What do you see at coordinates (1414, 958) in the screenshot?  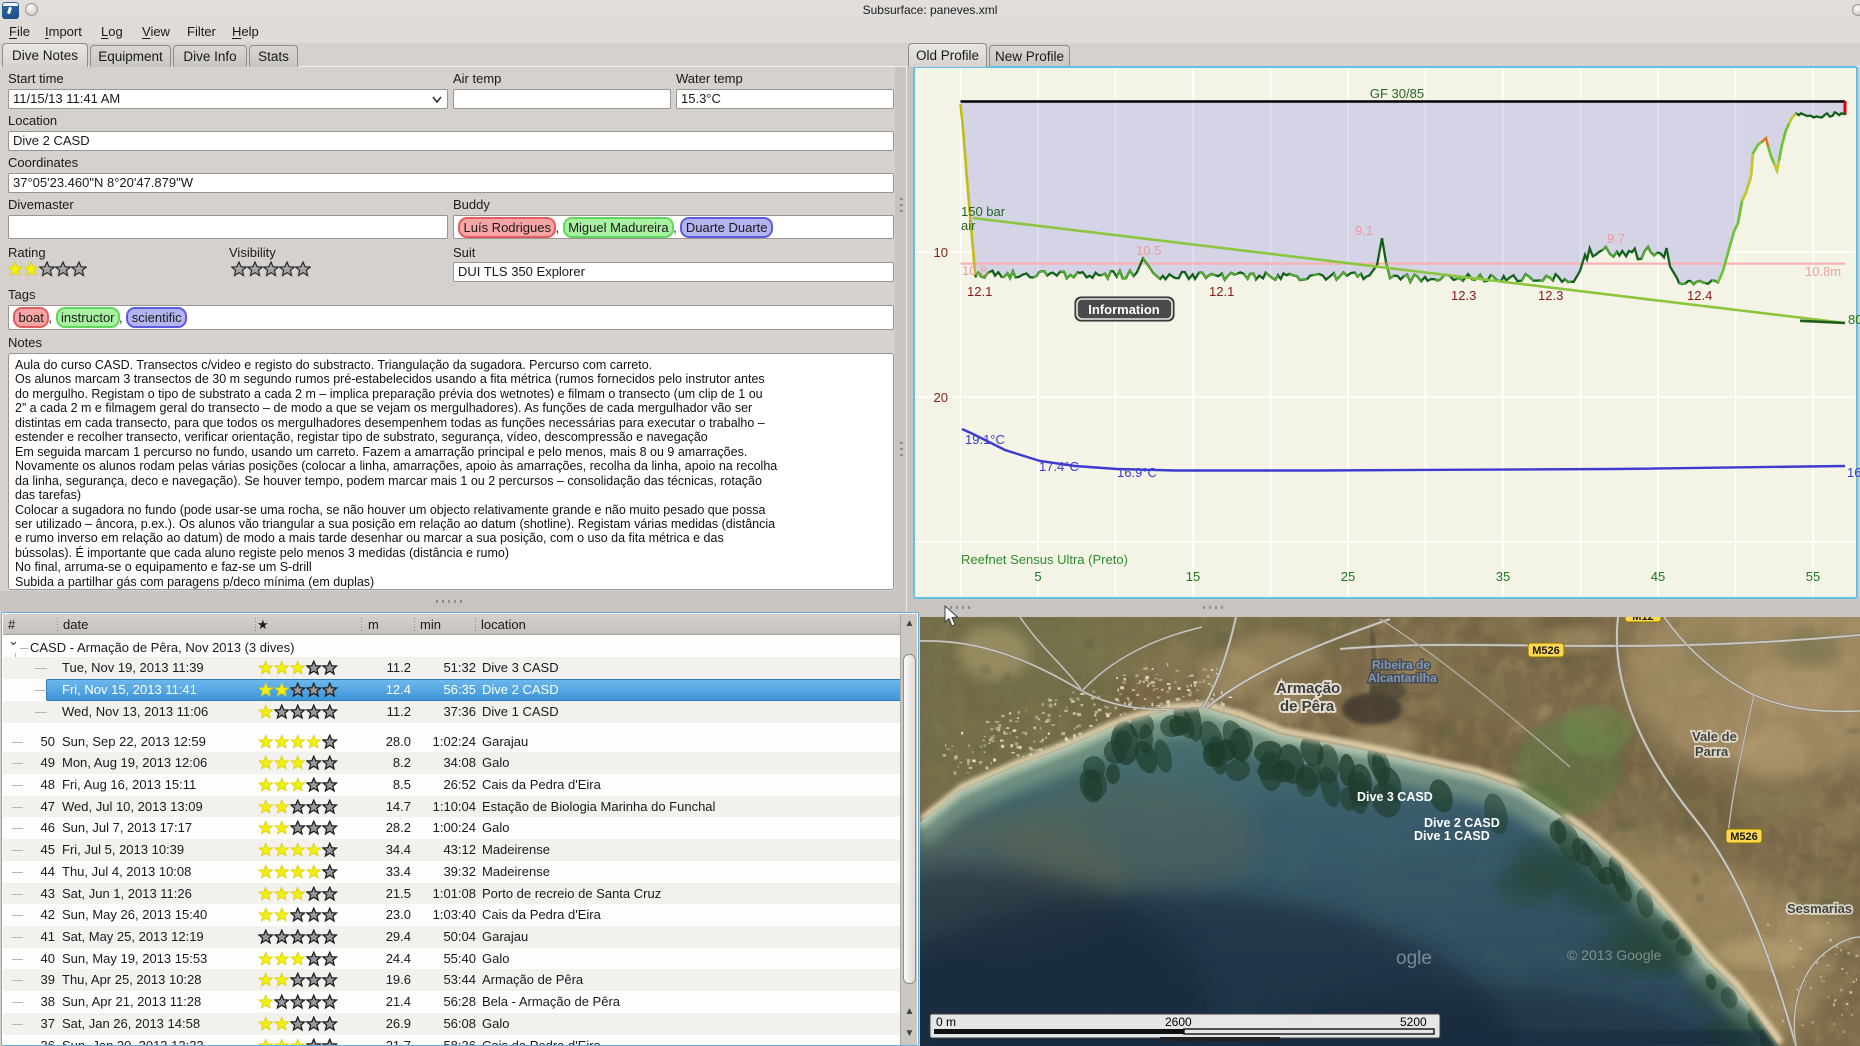 I see `svg-text: ogle` at bounding box center [1414, 958].